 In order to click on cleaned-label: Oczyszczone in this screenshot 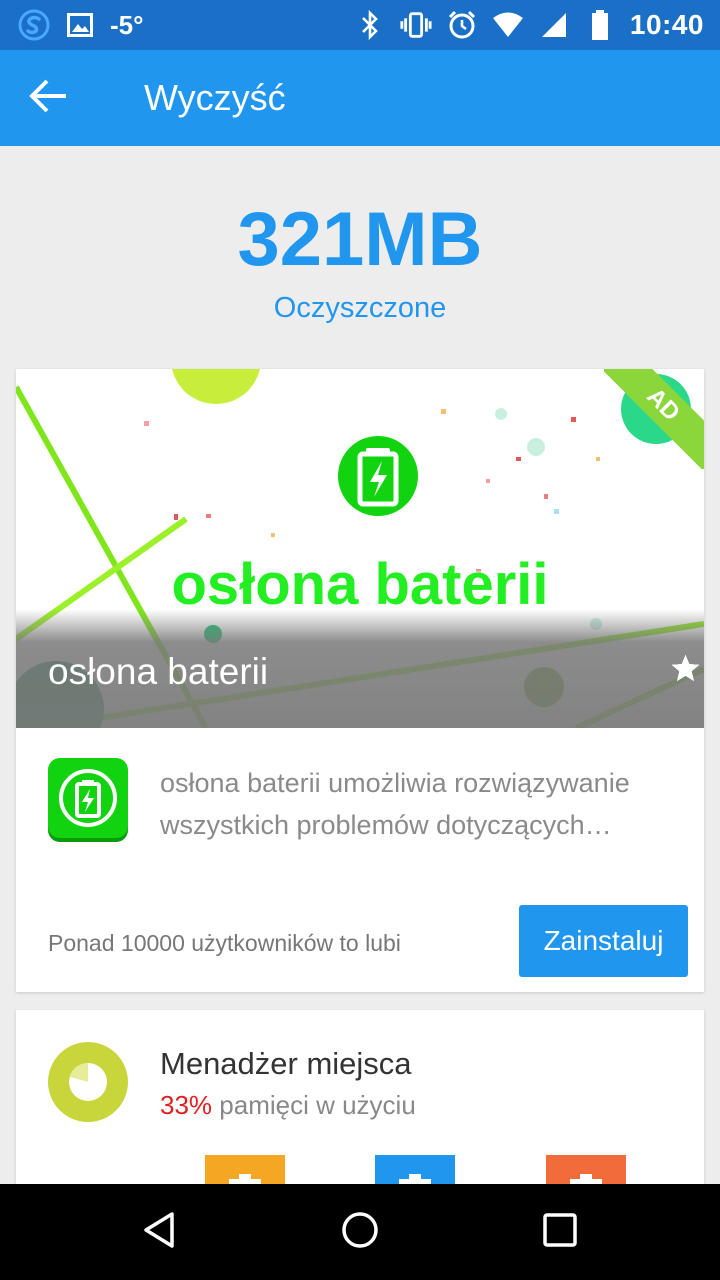, I will do `click(360, 308)`.